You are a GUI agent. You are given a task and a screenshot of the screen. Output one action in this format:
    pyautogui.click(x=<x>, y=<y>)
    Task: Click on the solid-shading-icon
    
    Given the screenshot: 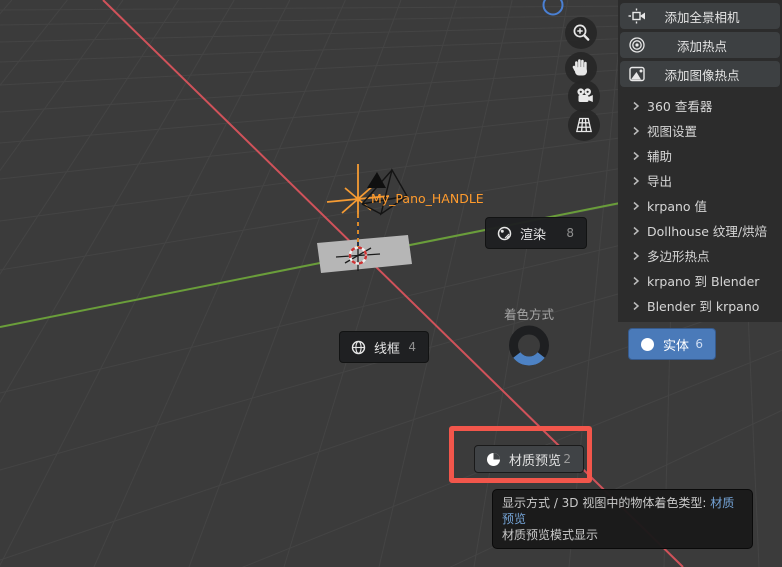 What is the action you would take?
    pyautogui.click(x=647, y=344)
    